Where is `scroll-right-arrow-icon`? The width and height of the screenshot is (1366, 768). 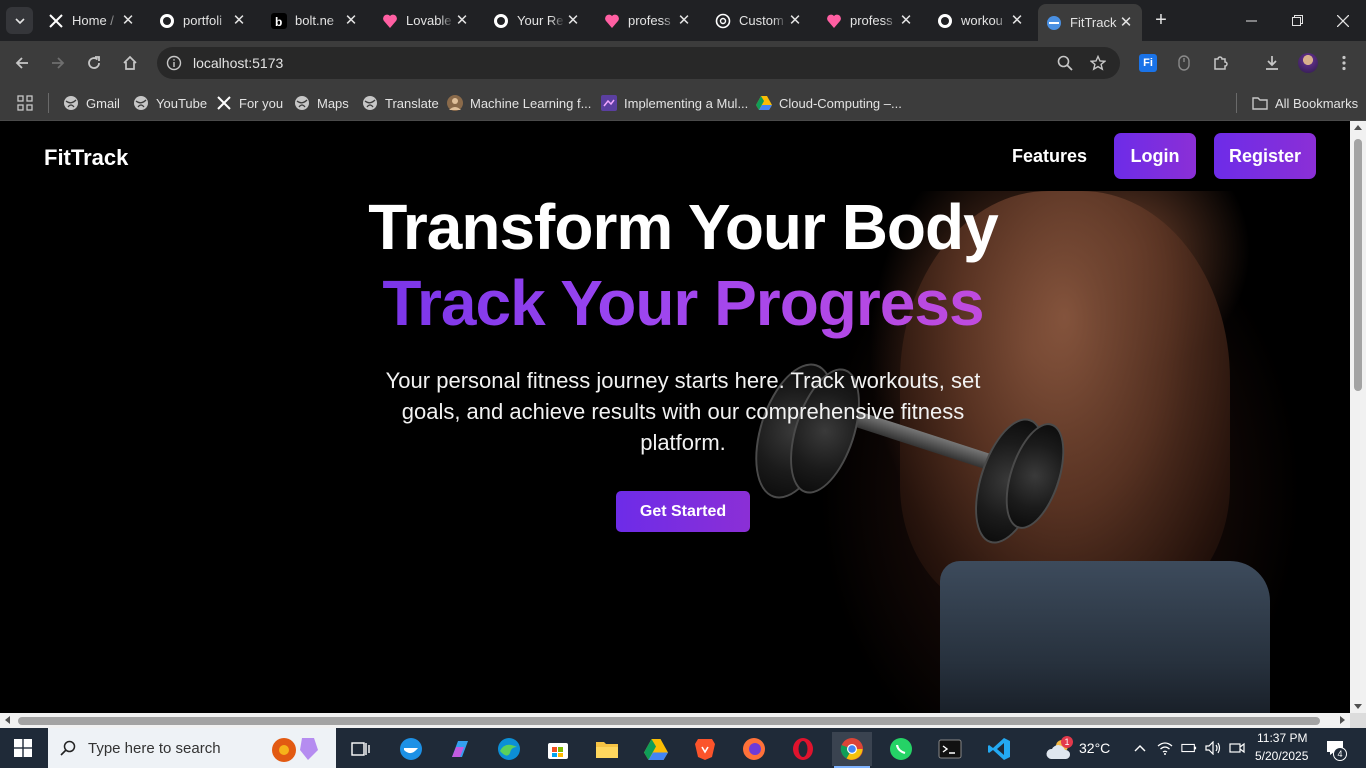 scroll-right-arrow-icon is located at coordinates (1342, 720).